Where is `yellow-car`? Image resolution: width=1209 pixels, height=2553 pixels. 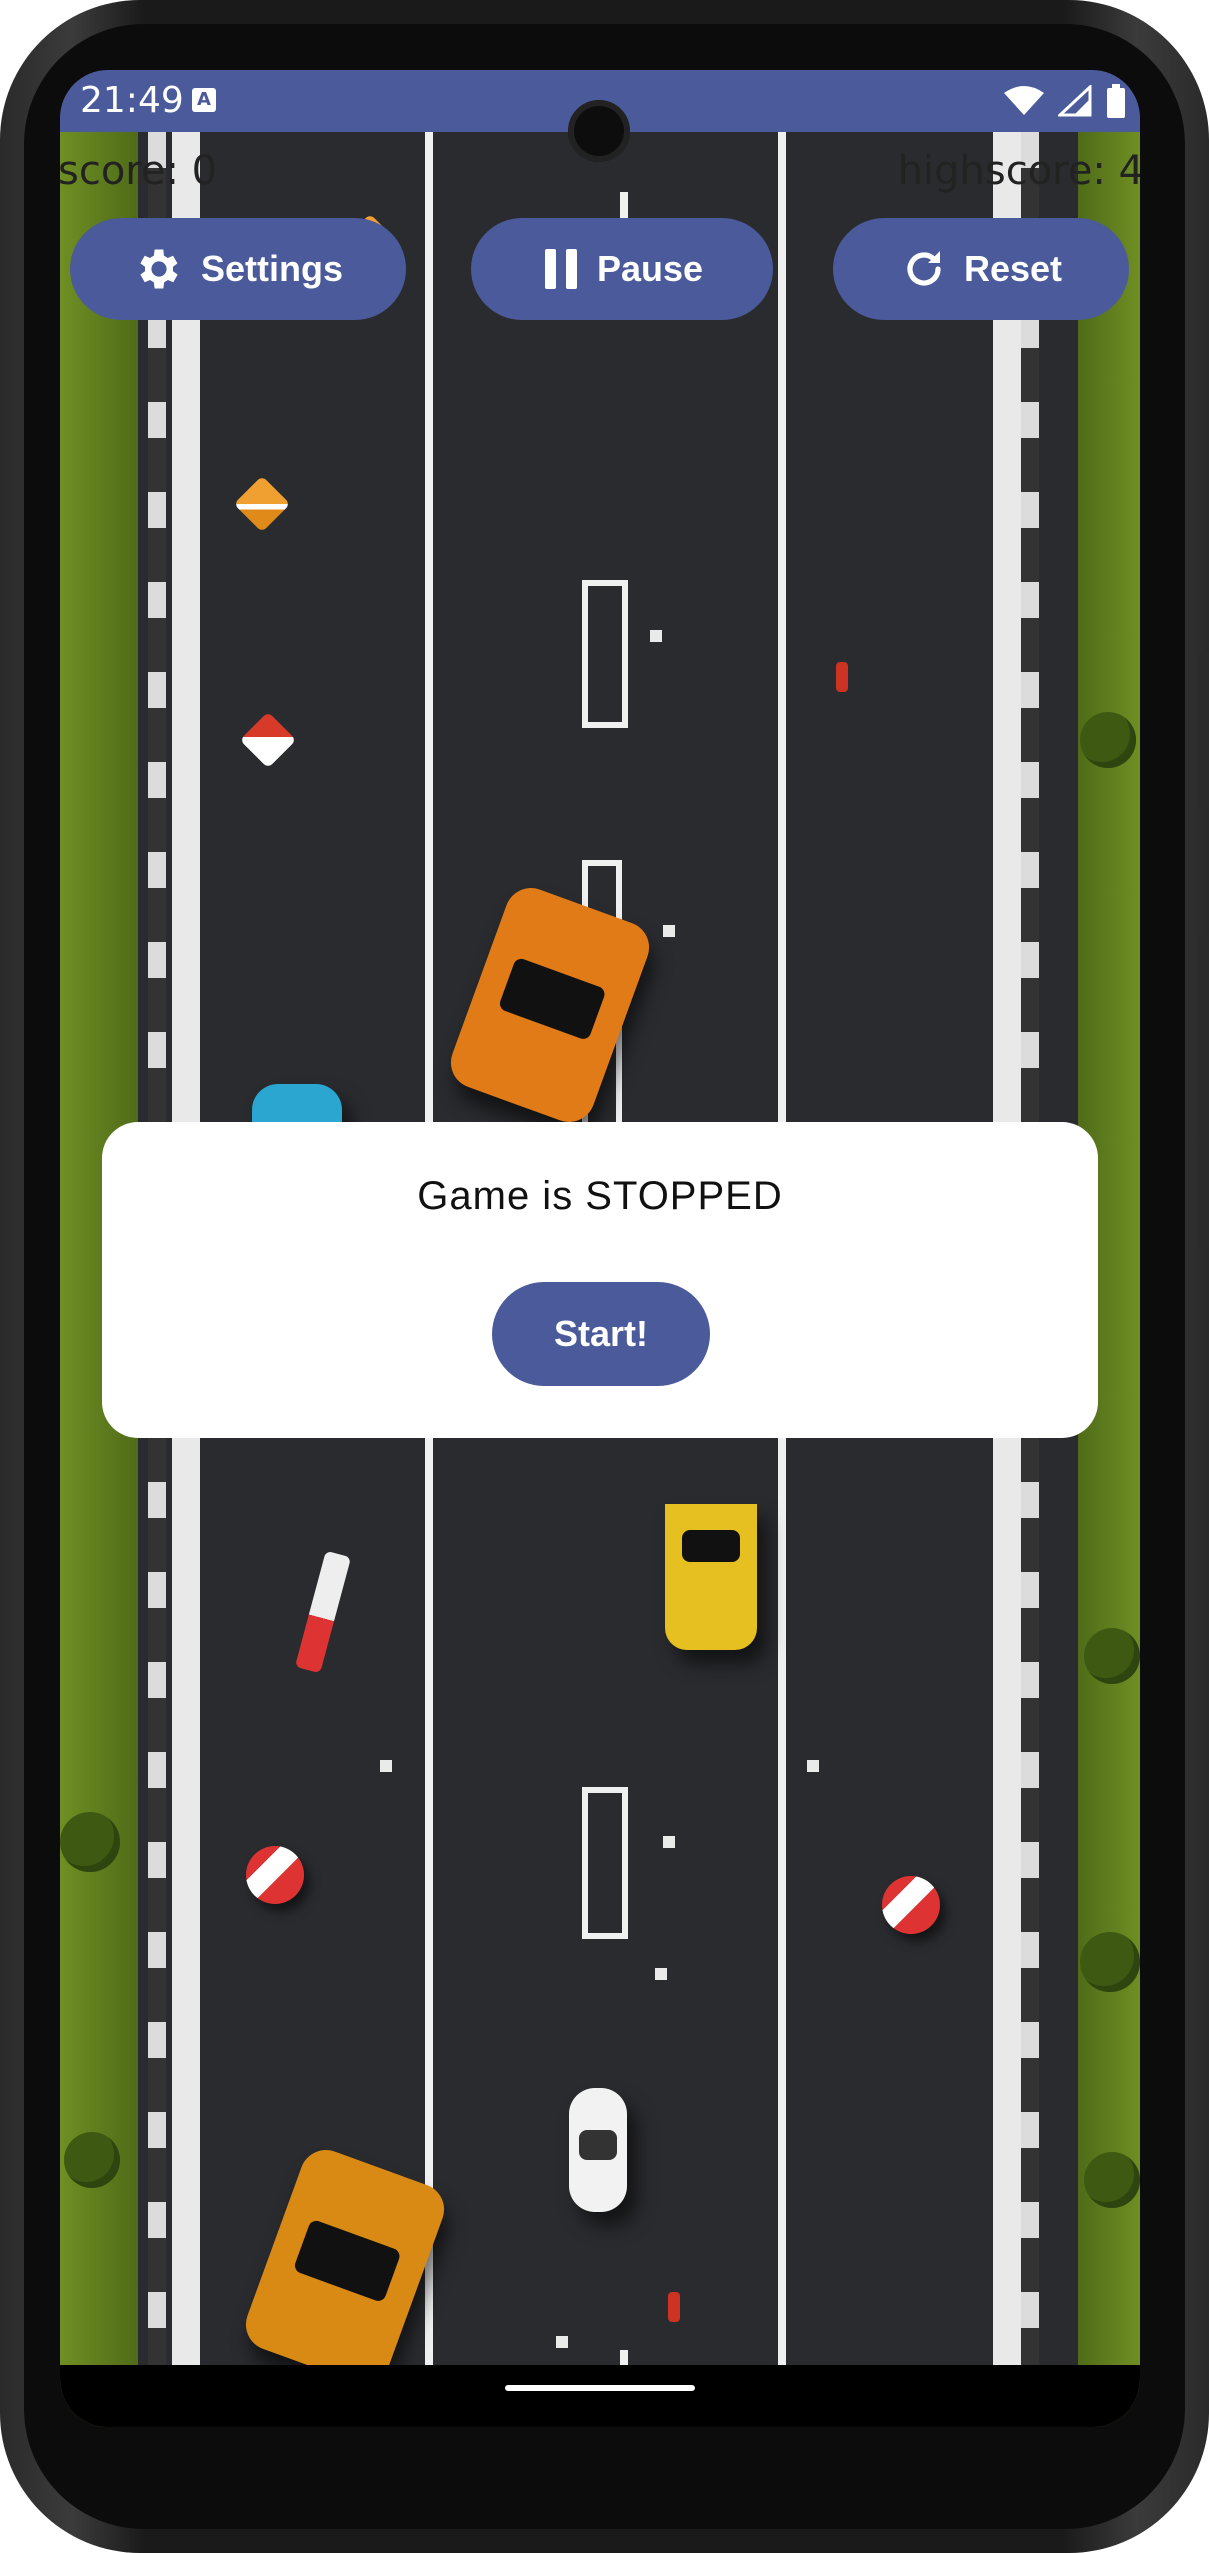
yellow-car is located at coordinates (711, 1577).